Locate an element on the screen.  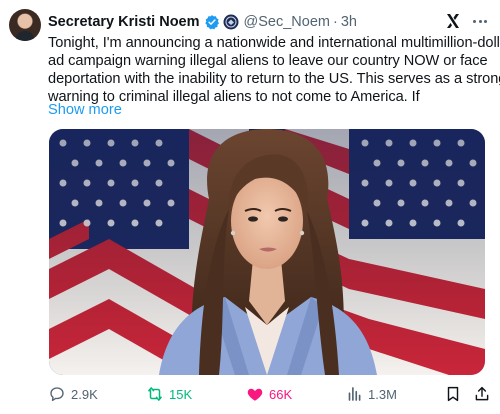
more-icon is located at coordinates (480, 21).